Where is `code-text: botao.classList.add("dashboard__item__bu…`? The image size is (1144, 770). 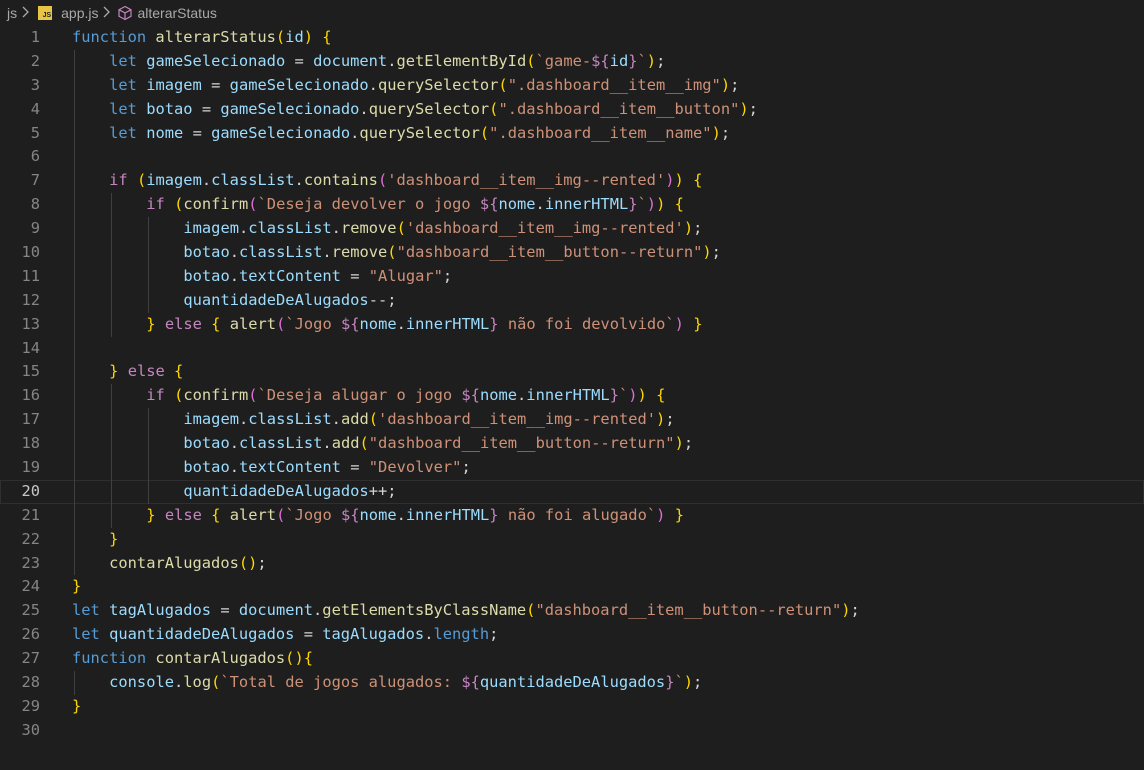
code-text: botao.classList.add("dashboard__item__bu… is located at coordinates (438, 443).